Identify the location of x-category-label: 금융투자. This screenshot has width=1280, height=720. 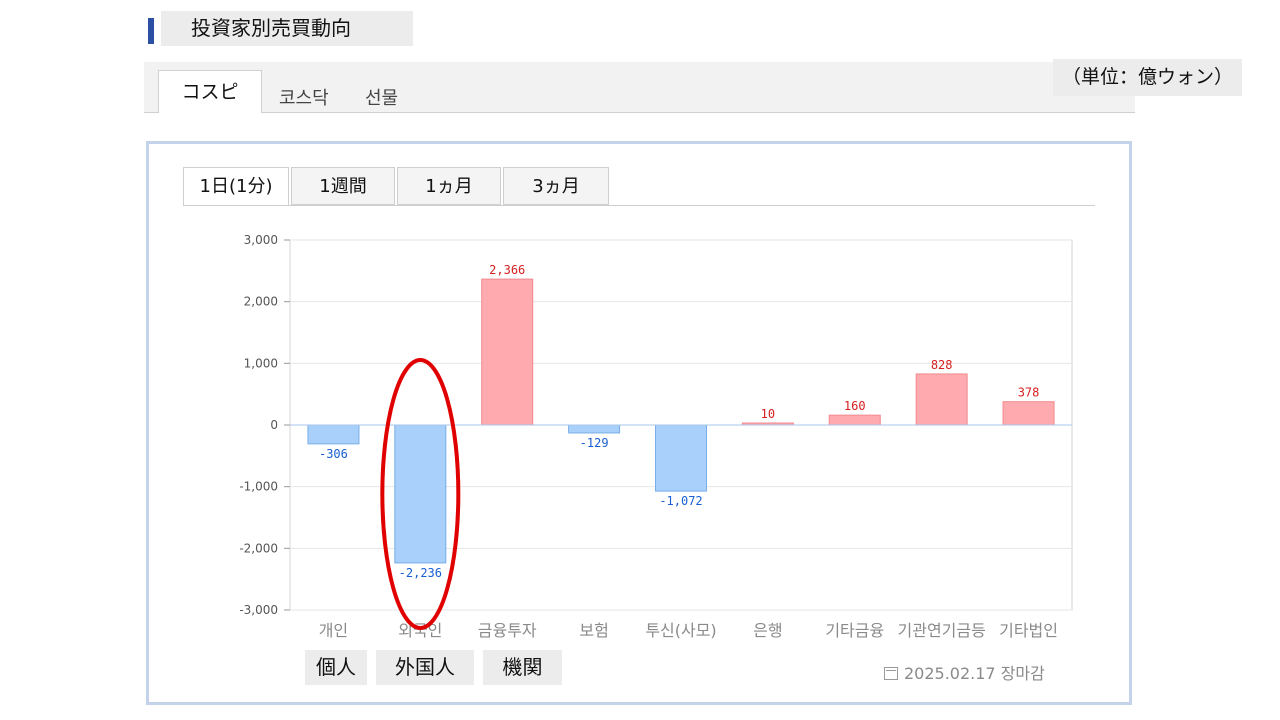
(507, 630).